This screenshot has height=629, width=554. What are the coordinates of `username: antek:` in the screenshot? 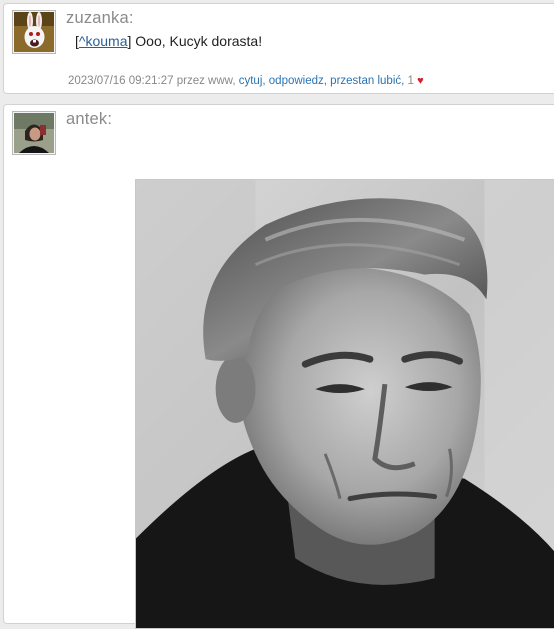 It's located at (89, 119).